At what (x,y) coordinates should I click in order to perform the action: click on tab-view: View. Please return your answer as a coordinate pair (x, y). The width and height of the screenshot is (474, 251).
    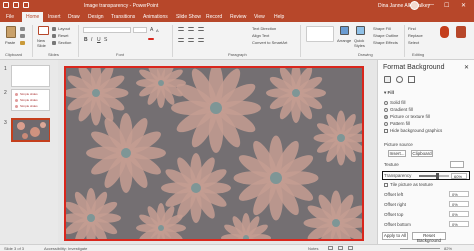
    Looking at the image, I should click on (259, 17).